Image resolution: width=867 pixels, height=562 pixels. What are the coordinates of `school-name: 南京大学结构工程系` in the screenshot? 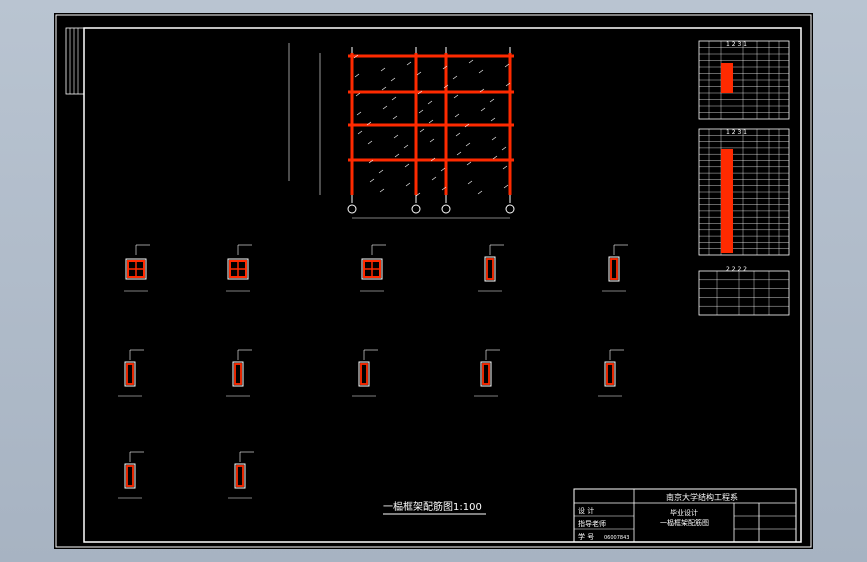 It's located at (702, 497).